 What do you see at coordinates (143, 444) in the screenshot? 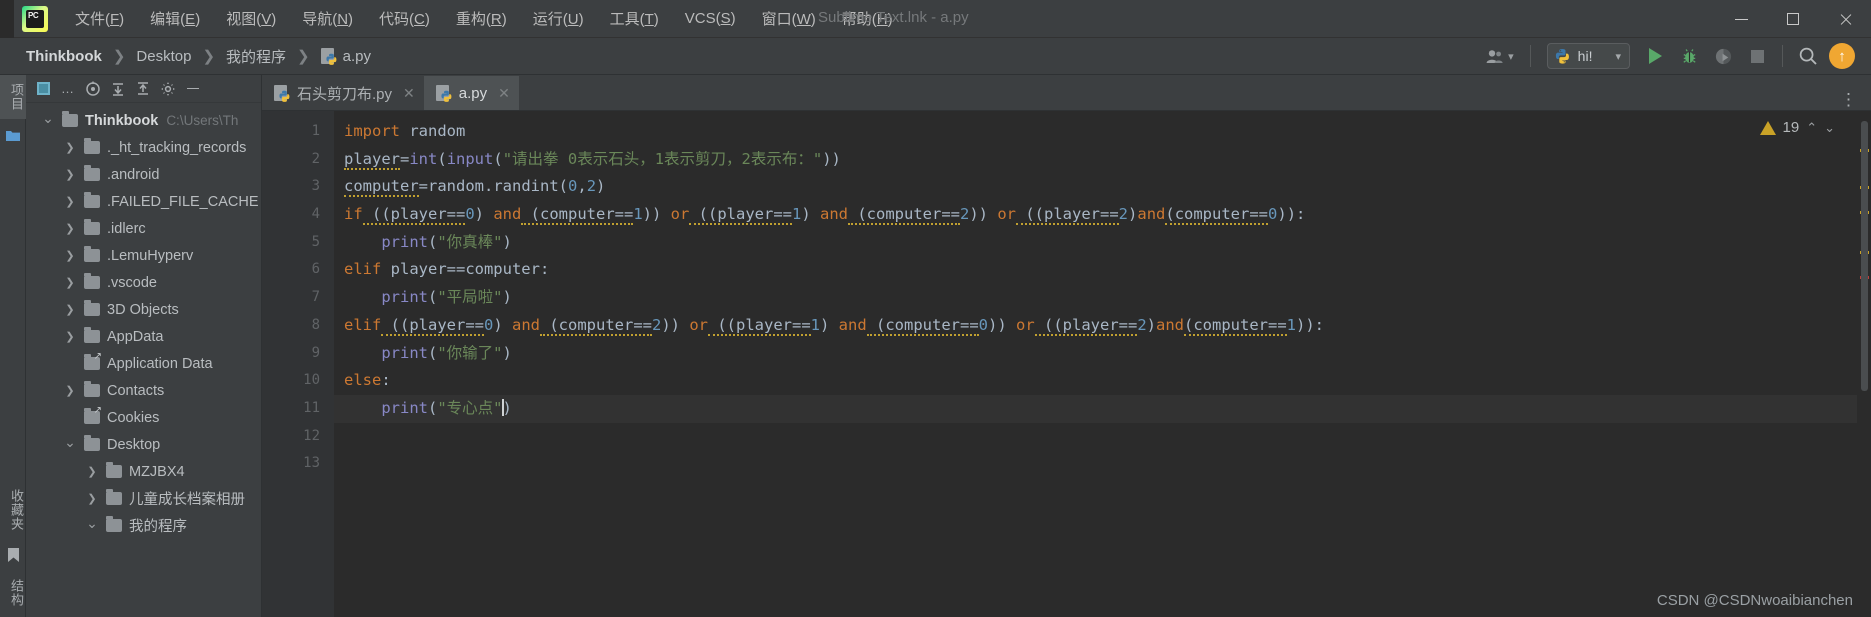
I see `tree-row: ⌄ Desktop` at bounding box center [143, 444].